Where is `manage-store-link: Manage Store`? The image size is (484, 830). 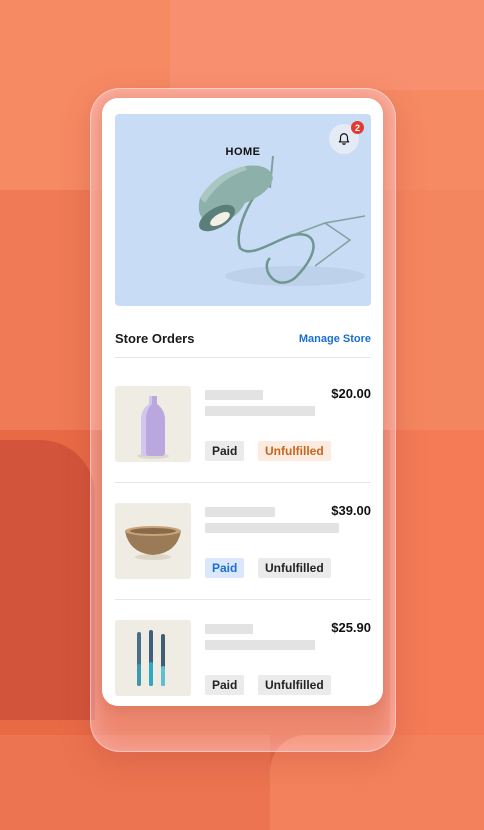 manage-store-link: Manage Store is located at coordinates (335, 339).